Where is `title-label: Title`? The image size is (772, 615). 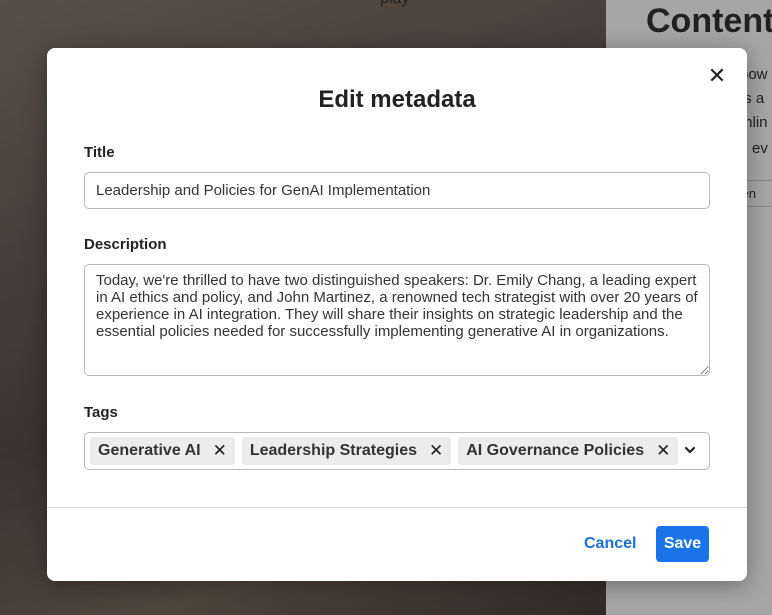 title-label: Title is located at coordinates (99, 152).